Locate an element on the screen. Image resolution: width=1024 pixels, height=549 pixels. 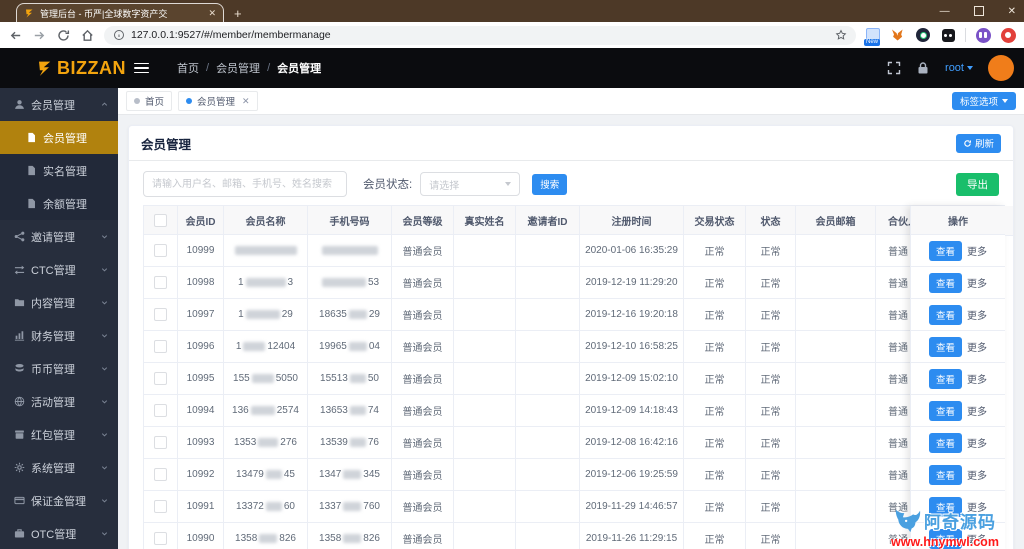
lock-icon is located at coordinates (923, 68).